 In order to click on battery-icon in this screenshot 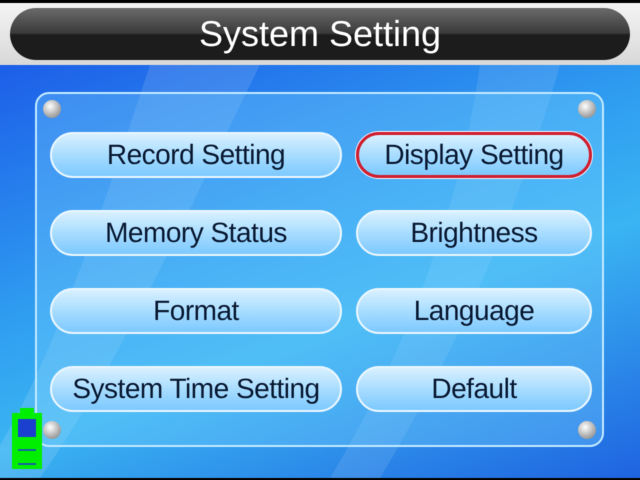, I will do `click(27, 439)`.